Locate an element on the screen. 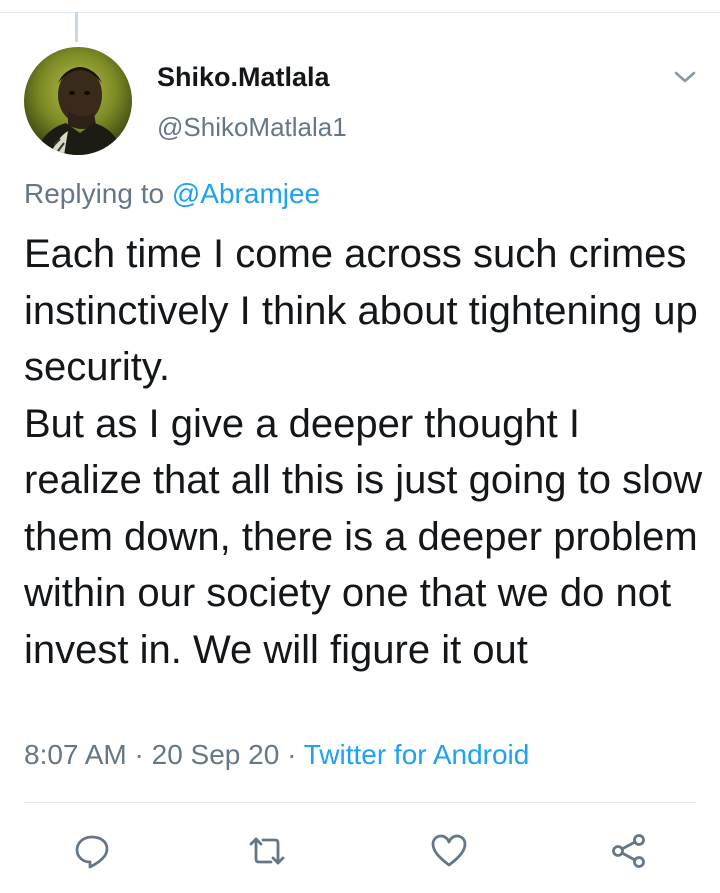 Image resolution: width=720 pixels, height=893 pixels. top-divider is located at coordinates (360, 12).